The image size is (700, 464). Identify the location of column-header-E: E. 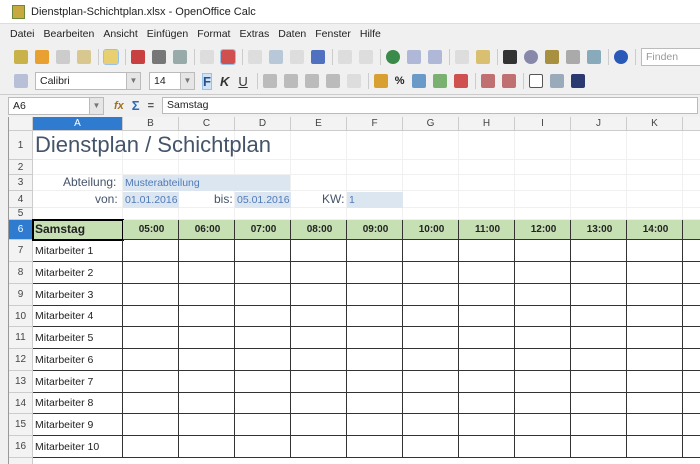
(319, 124).